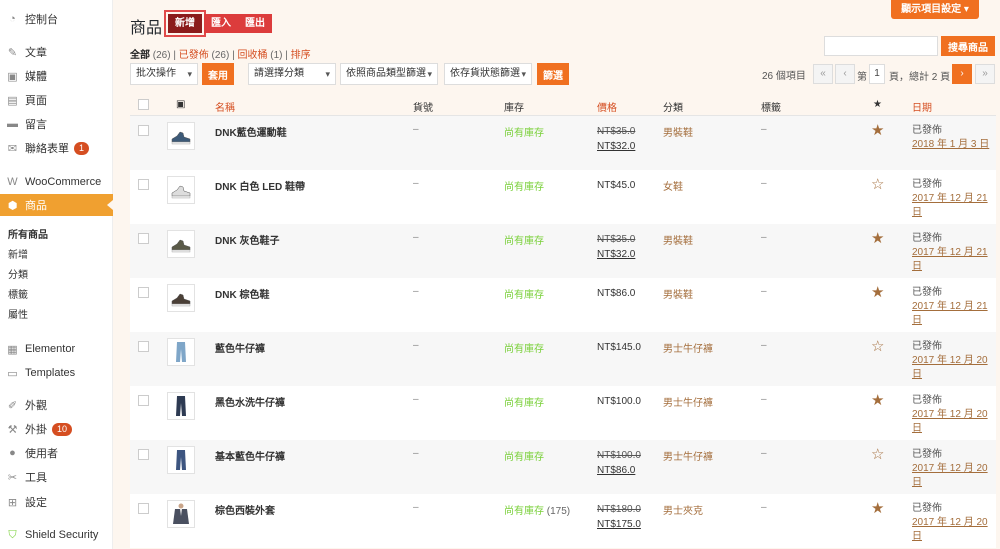 This screenshot has width=1000, height=549. I want to click on status-label: 已發佈, so click(927, 508).